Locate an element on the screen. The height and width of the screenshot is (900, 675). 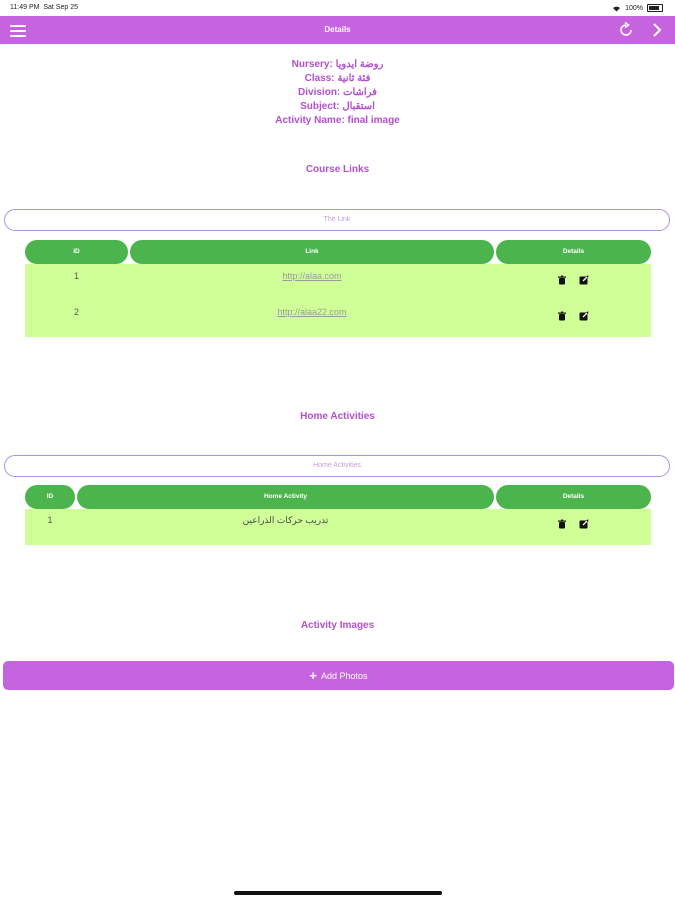
division-label: Division: فراشات is located at coordinates (337, 92).